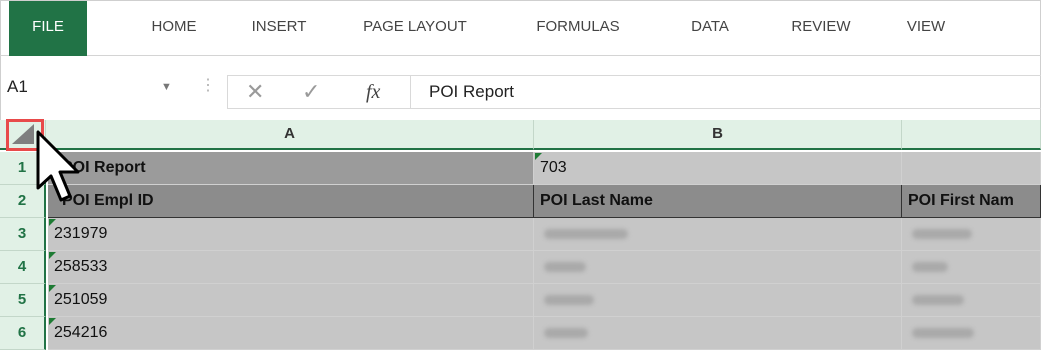  What do you see at coordinates (81, 332) in the screenshot?
I see `cell-a6-text: 254216` at bounding box center [81, 332].